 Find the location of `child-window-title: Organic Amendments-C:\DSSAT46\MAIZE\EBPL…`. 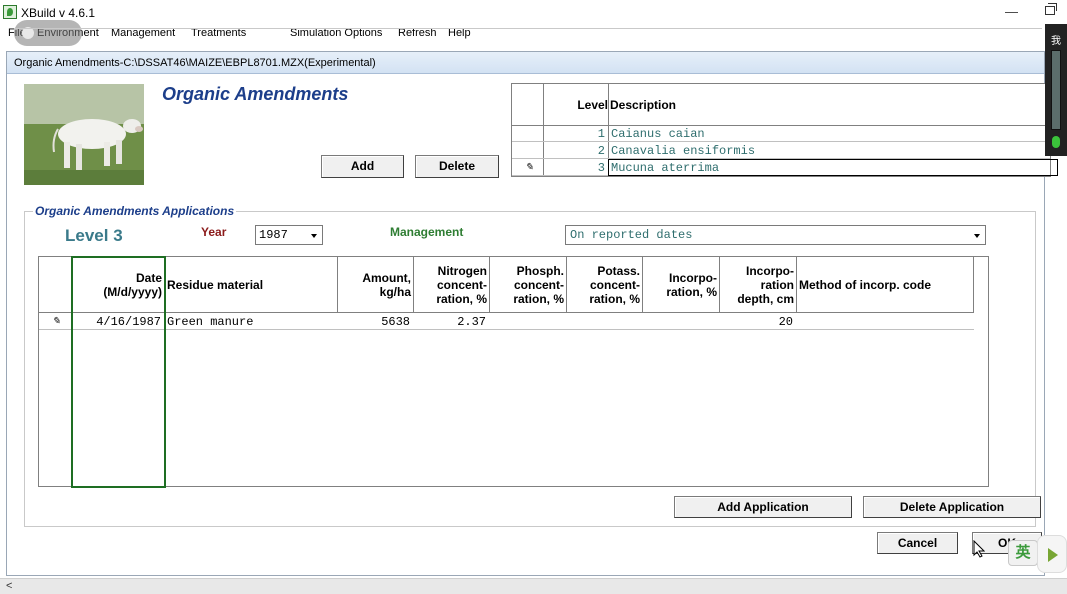

child-window-title: Organic Amendments-C:\DSSAT46\MAIZE\EBPL… is located at coordinates (195, 63).